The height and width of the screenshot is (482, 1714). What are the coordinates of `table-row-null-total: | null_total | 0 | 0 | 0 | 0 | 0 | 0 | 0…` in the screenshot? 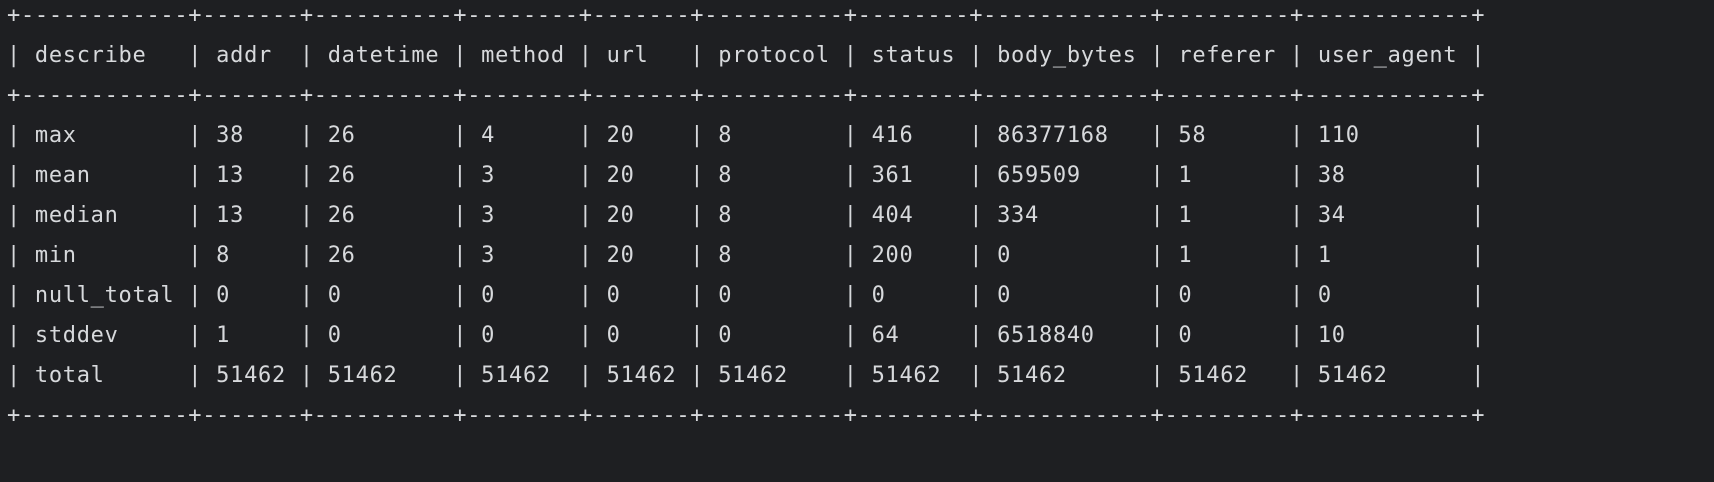 It's located at (746, 295).